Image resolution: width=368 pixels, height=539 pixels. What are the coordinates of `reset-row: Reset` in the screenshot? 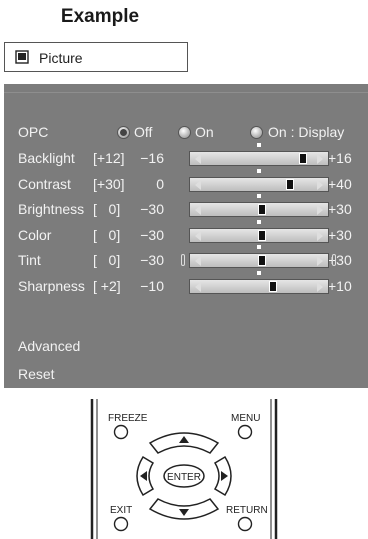 It's located at (186, 375).